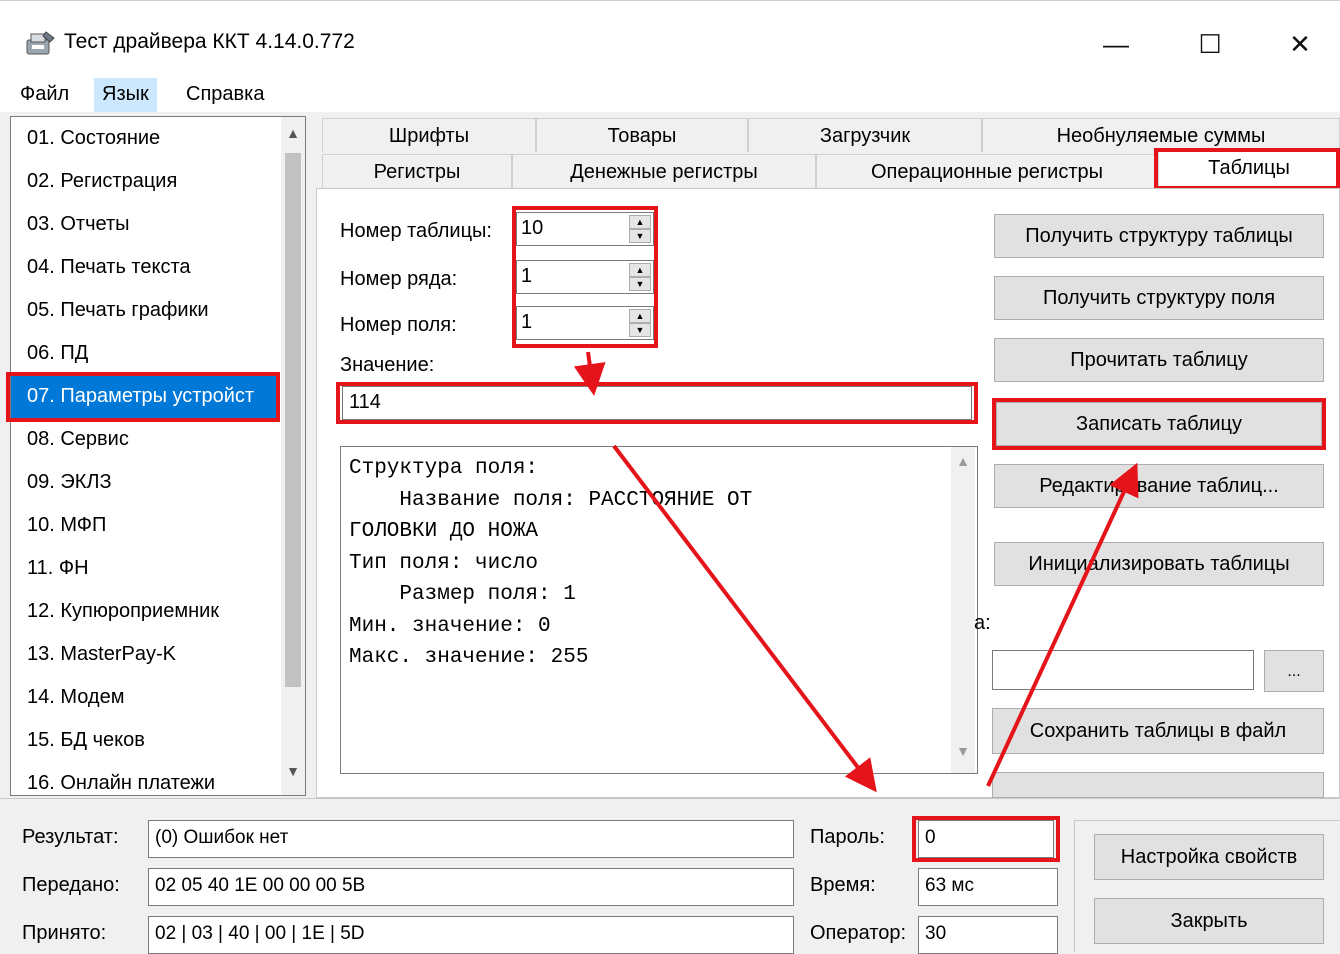  What do you see at coordinates (429, 135) in the screenshot?
I see `tab-fonts: Шрифты` at bounding box center [429, 135].